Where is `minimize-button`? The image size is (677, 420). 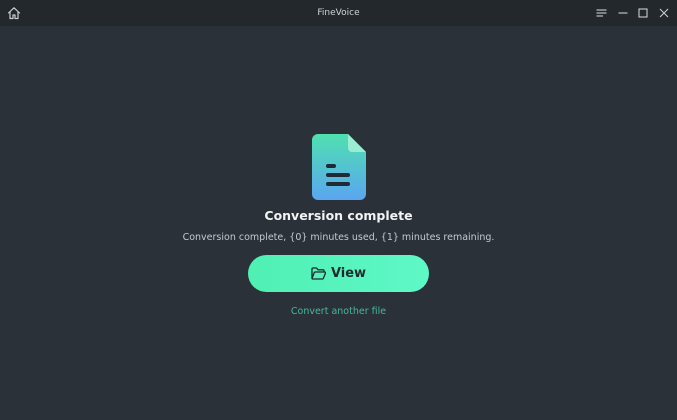
minimize-button is located at coordinates (623, 13).